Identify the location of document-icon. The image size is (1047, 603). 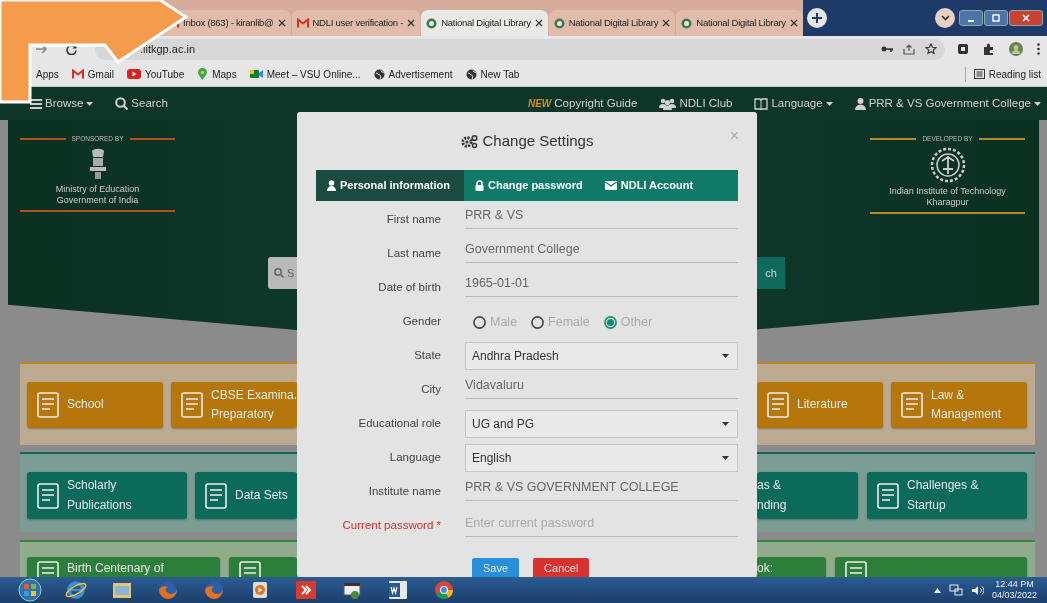
(398, 590).